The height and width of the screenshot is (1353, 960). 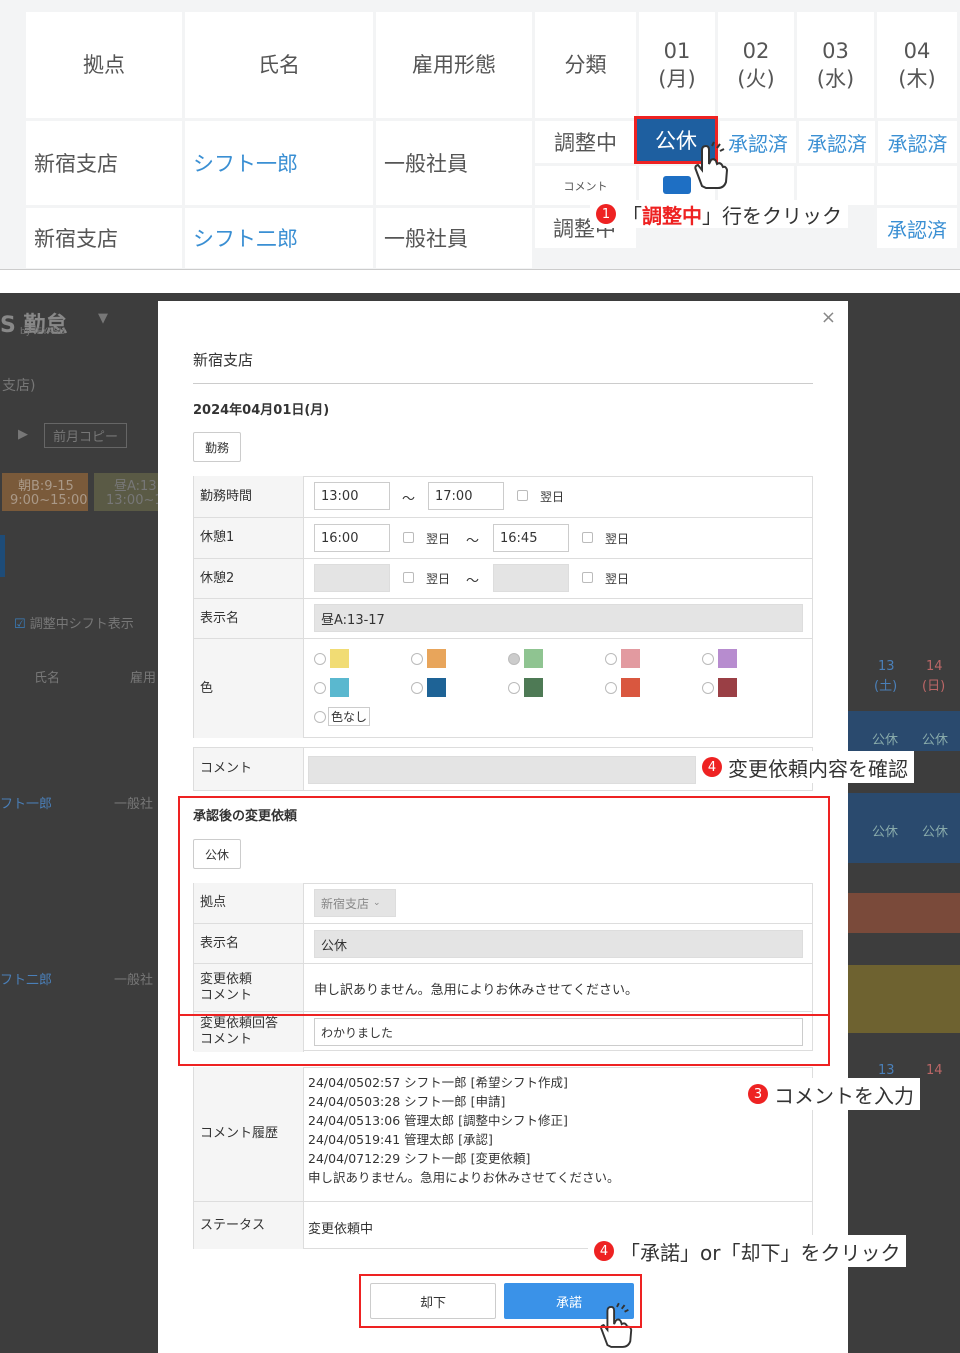 I want to click on comment-input, so click(x=502, y=770).